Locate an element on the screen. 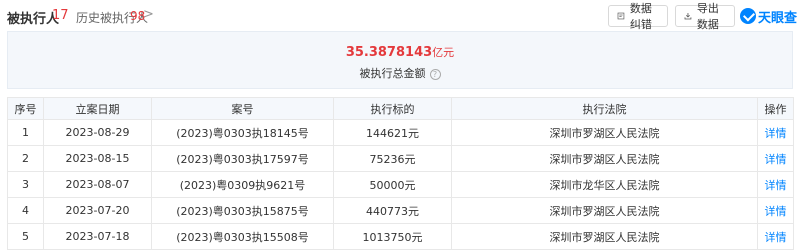  total-amount: 35.3878143亿元 is located at coordinates (400, 52).